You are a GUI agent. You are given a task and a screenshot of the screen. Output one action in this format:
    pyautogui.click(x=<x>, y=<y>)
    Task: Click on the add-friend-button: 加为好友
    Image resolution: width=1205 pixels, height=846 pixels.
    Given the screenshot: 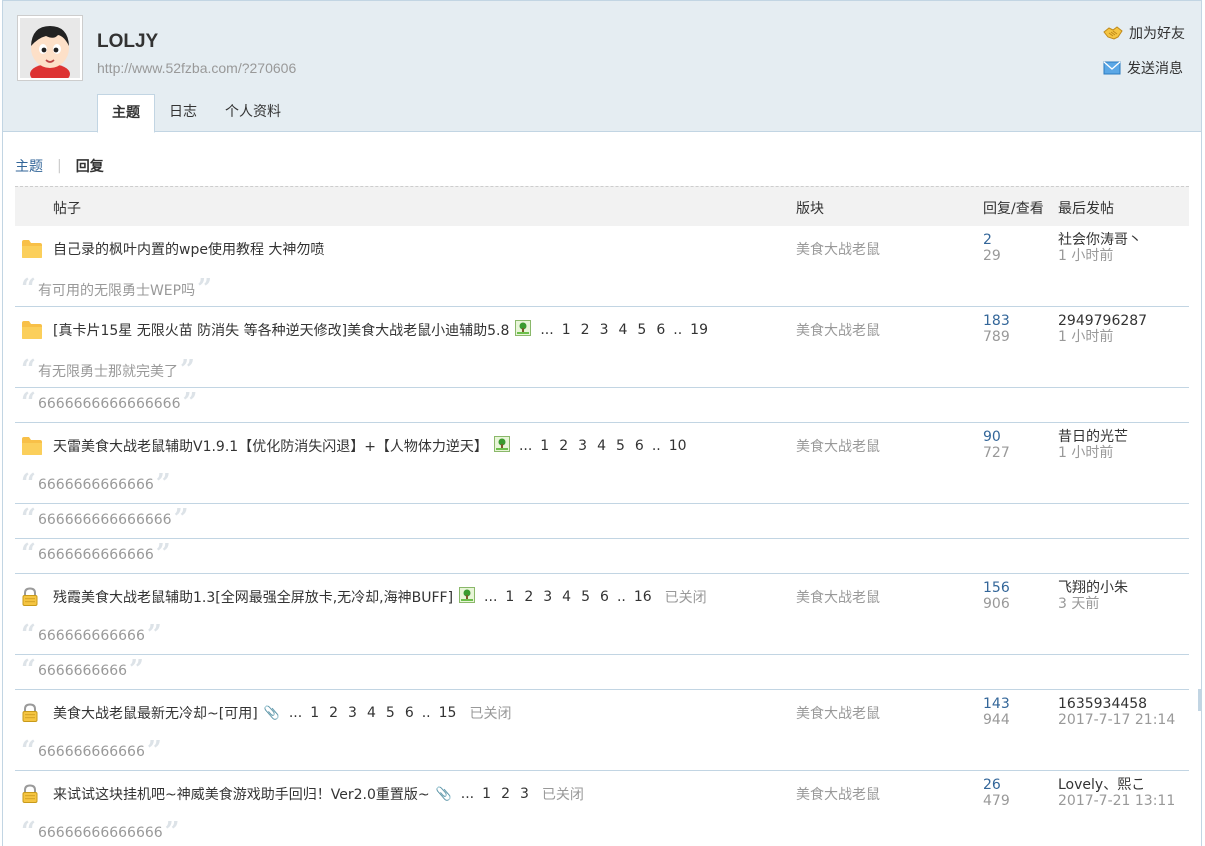 What is the action you would take?
    pyautogui.click(x=1144, y=33)
    